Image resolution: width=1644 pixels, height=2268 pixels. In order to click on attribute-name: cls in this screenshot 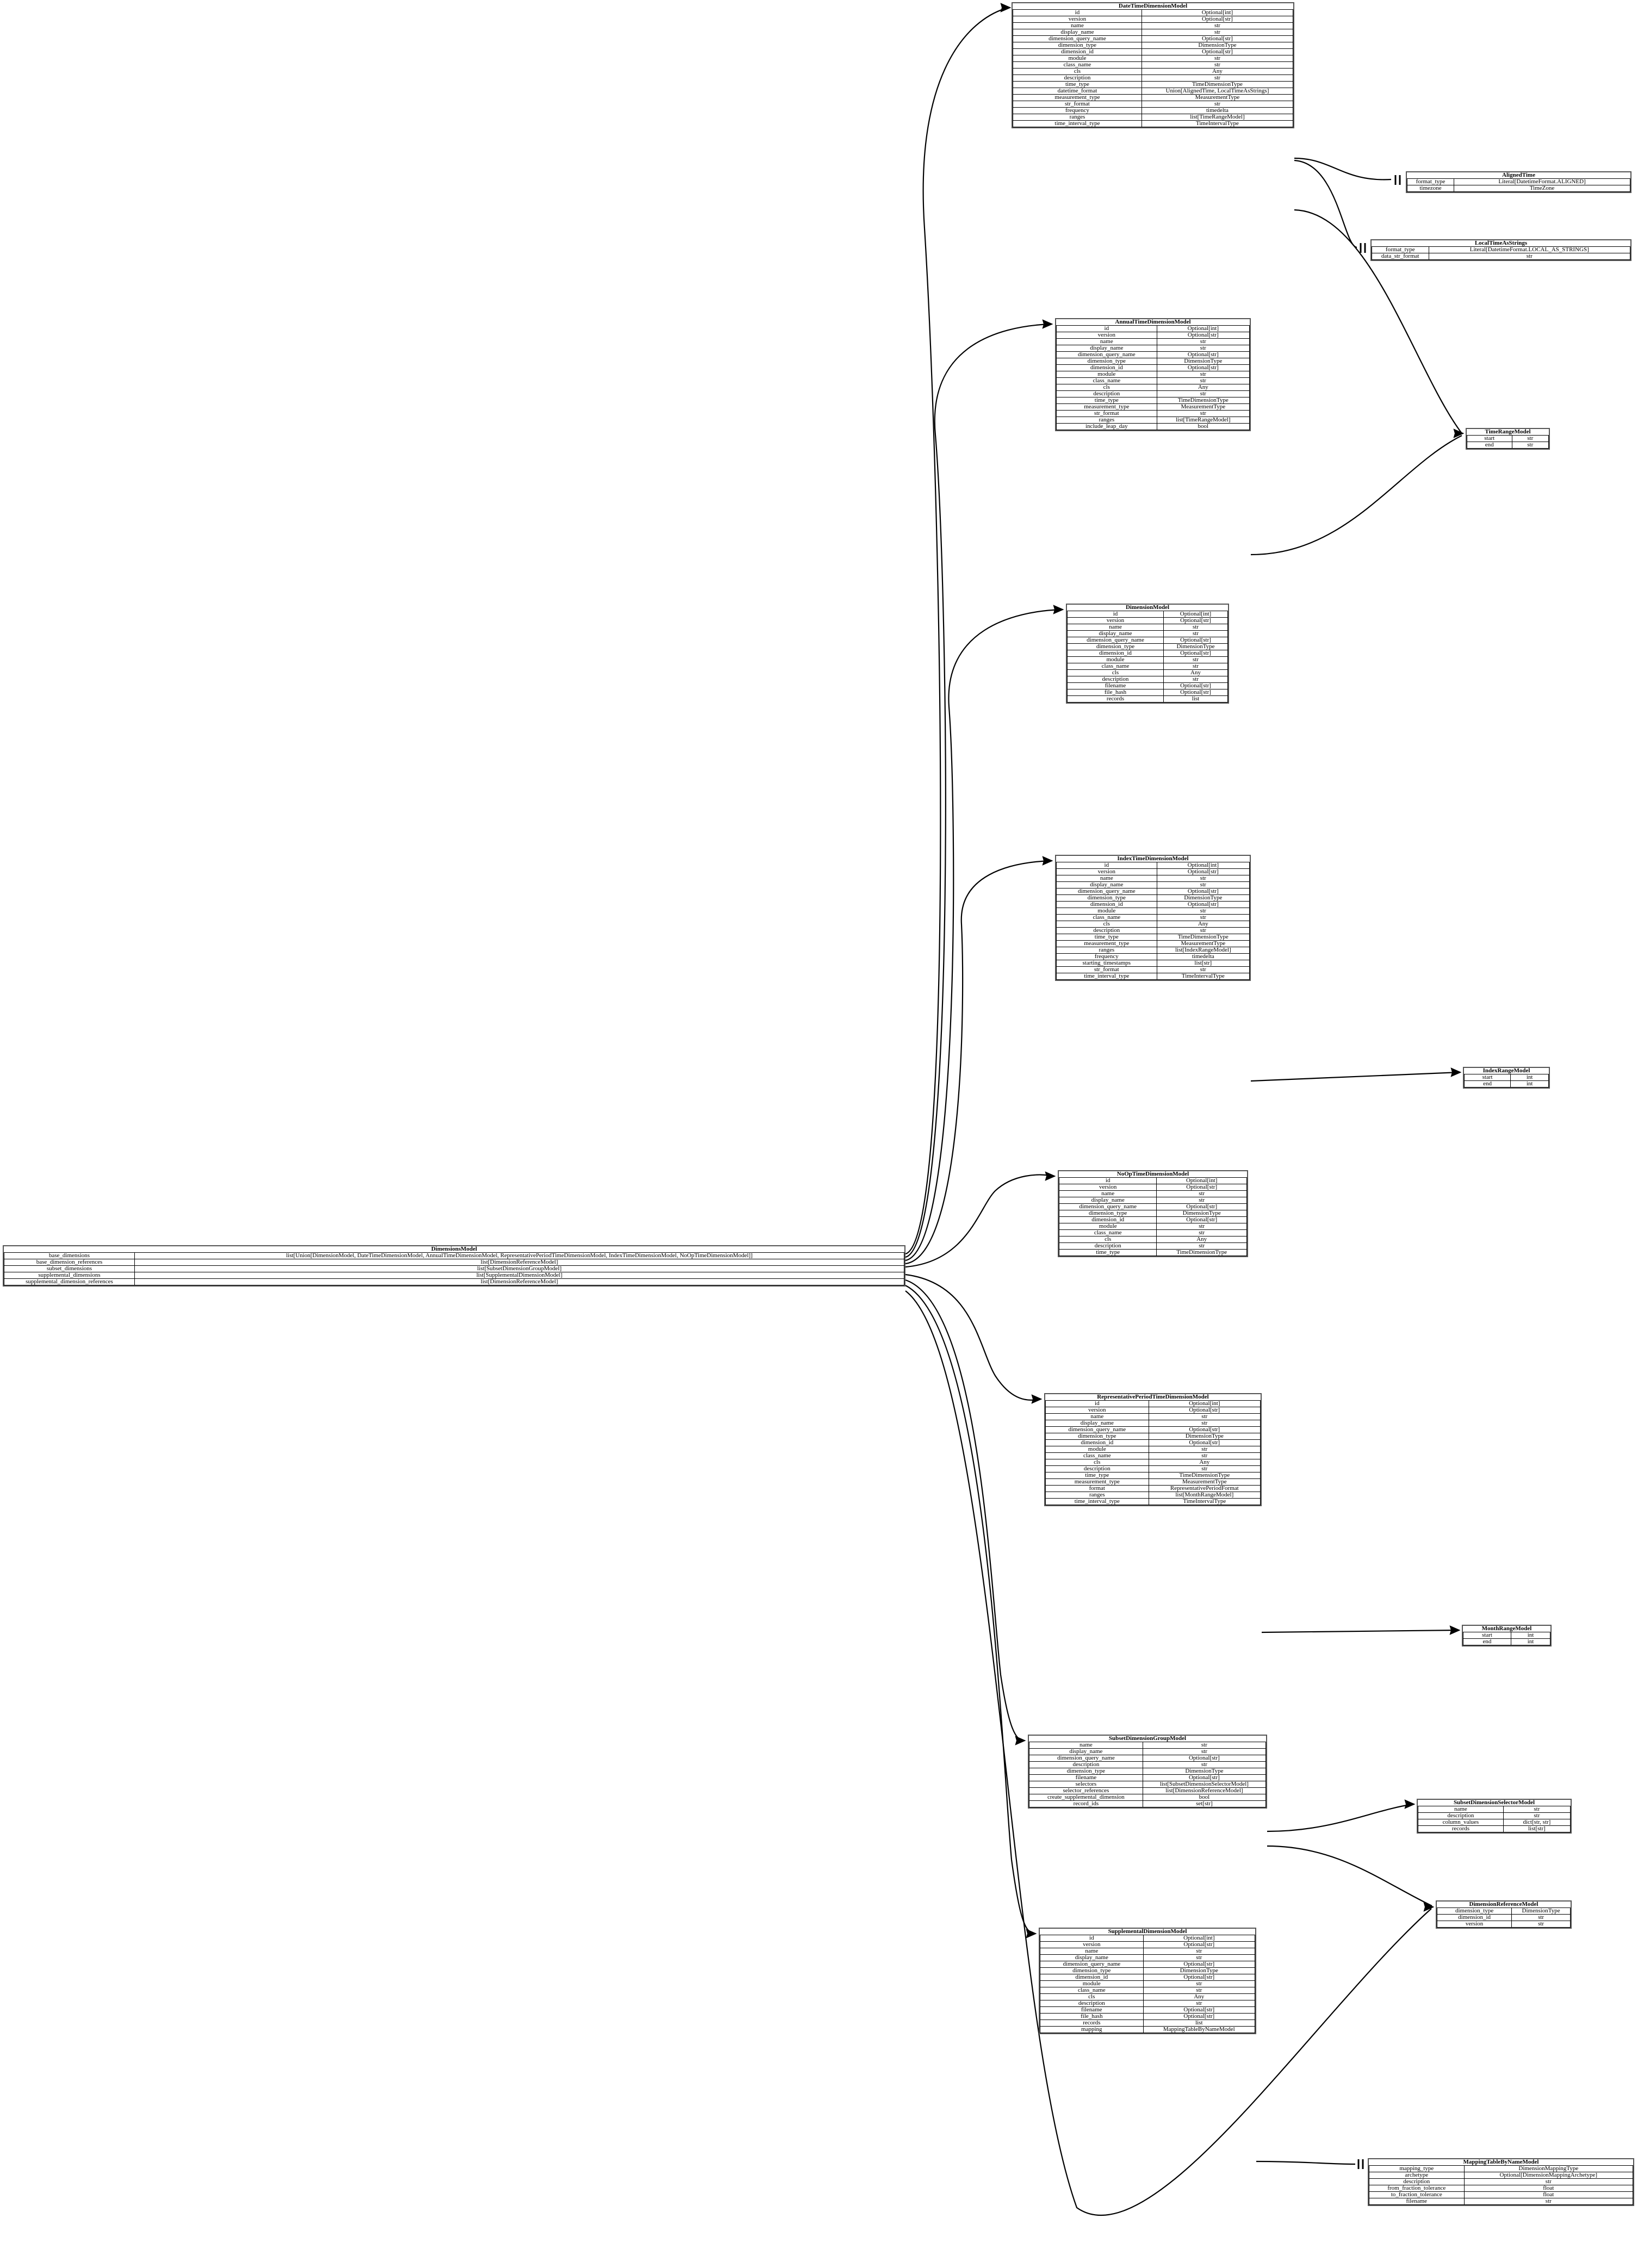, I will do `click(1092, 1997)`.